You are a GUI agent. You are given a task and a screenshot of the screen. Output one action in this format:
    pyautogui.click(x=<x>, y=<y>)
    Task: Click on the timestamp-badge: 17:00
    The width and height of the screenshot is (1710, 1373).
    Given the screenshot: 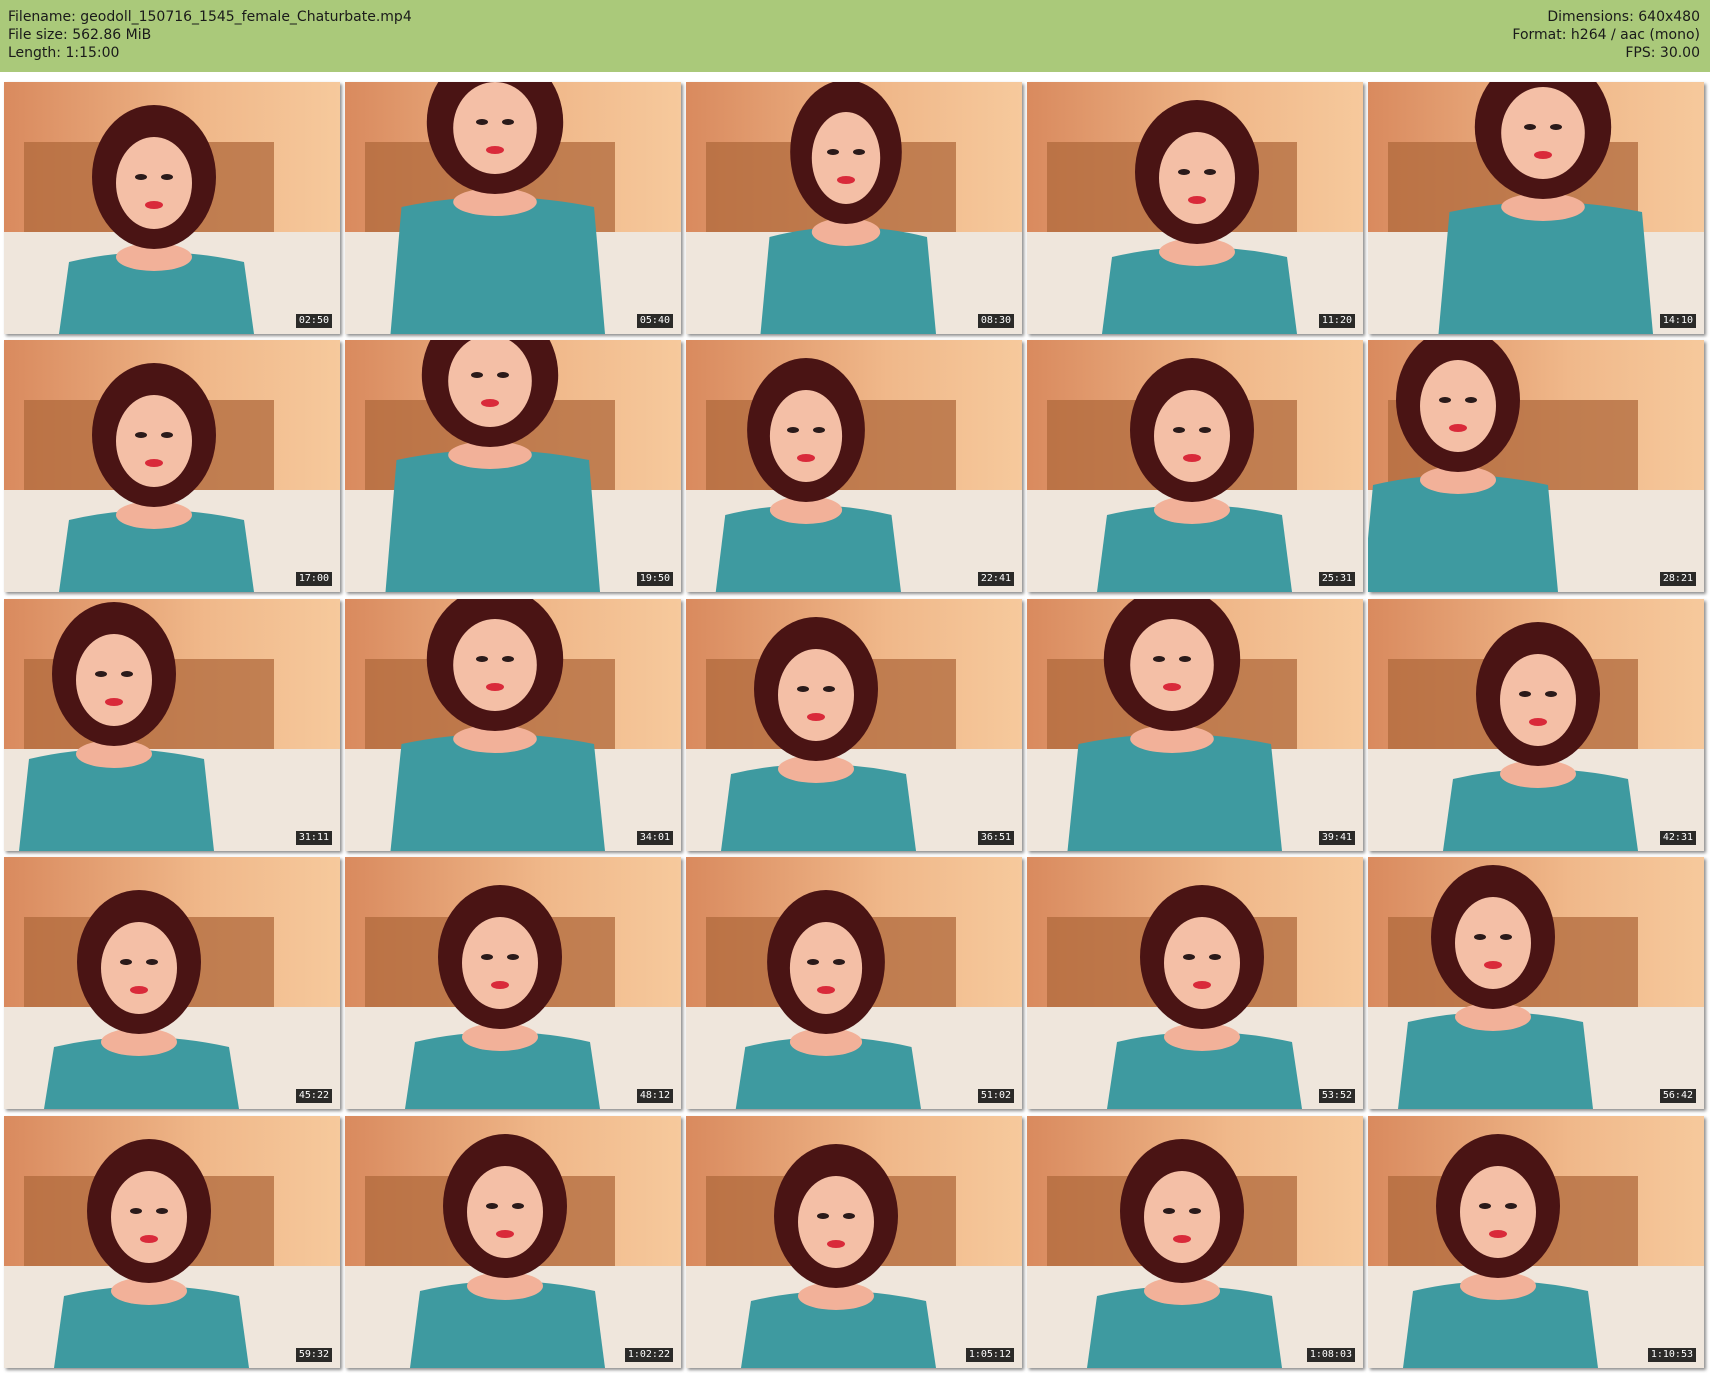 What is the action you would take?
    pyautogui.click(x=313, y=579)
    